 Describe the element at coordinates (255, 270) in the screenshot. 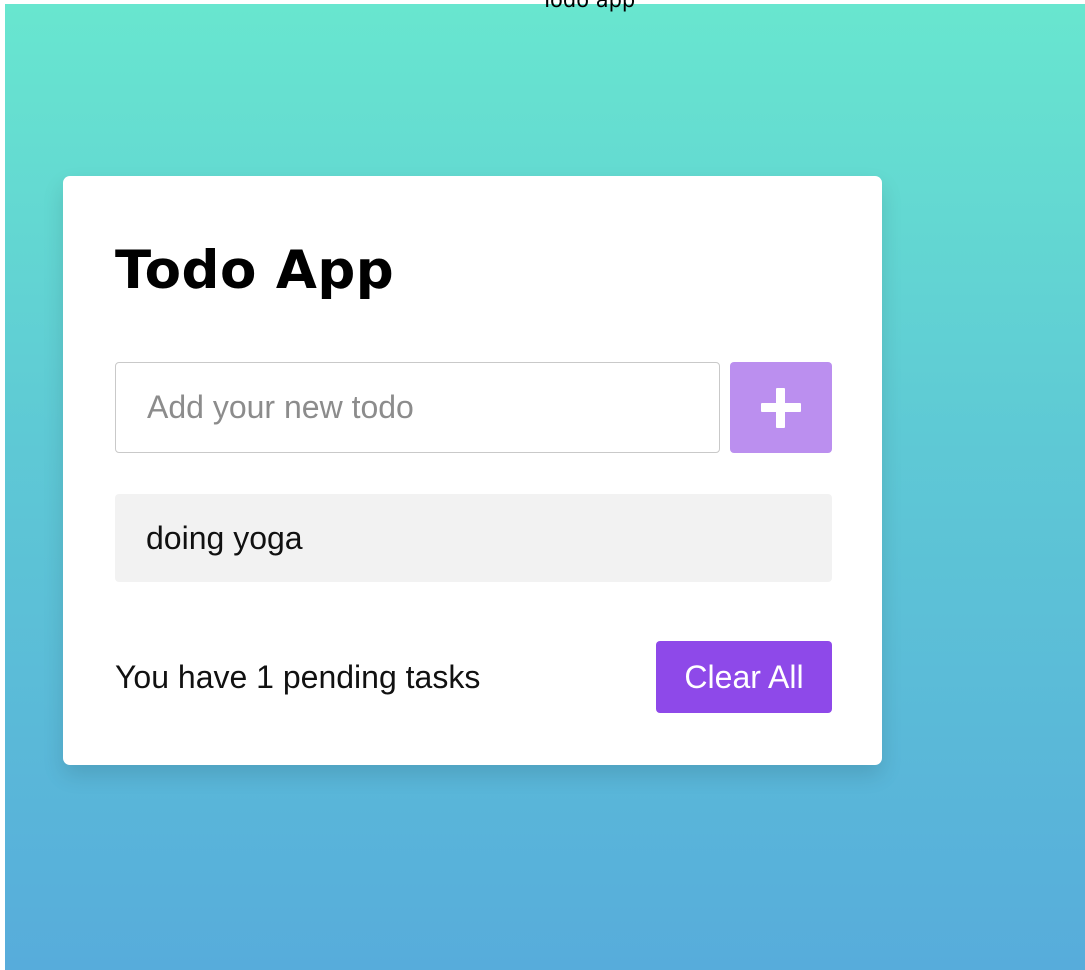

I see `app-title: Todo App` at that location.